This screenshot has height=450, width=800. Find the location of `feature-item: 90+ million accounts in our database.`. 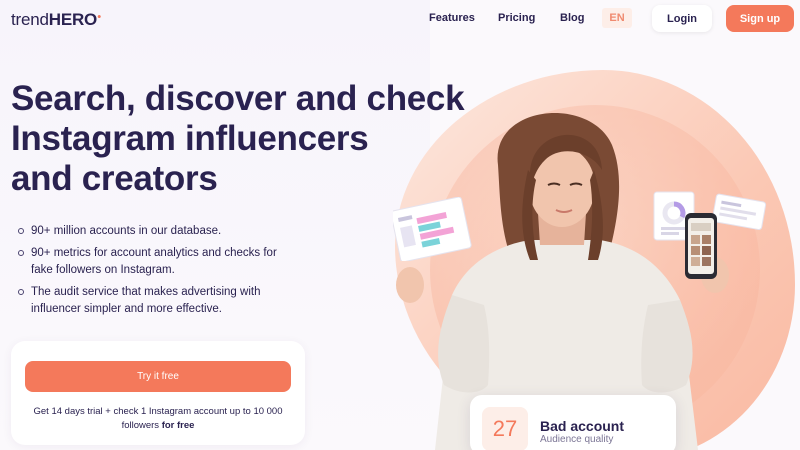

feature-item: 90+ million accounts in our database. is located at coordinates (148, 231).